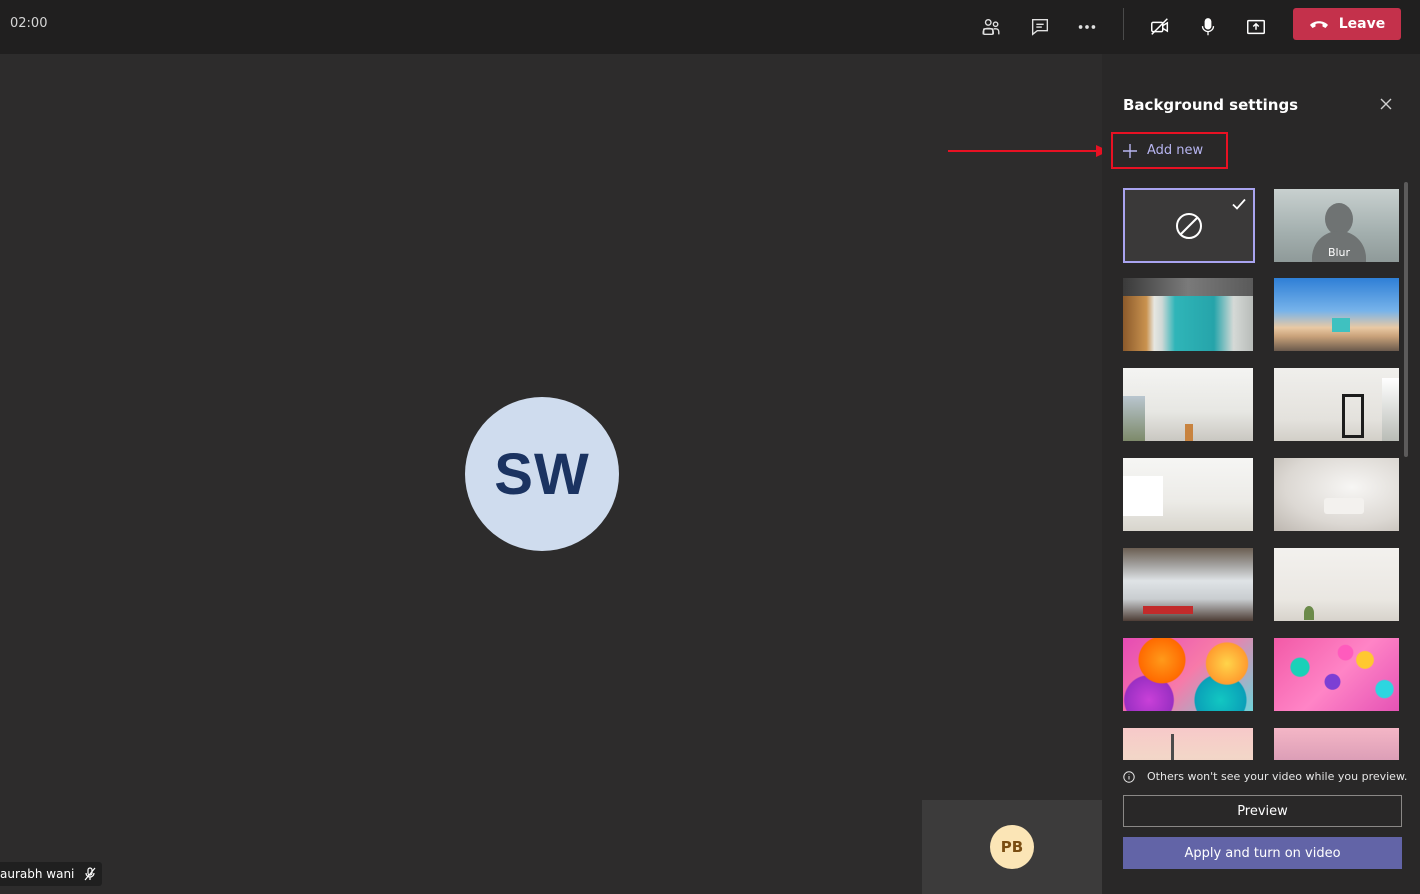  I want to click on background-blur: Blur, so click(1336, 225).